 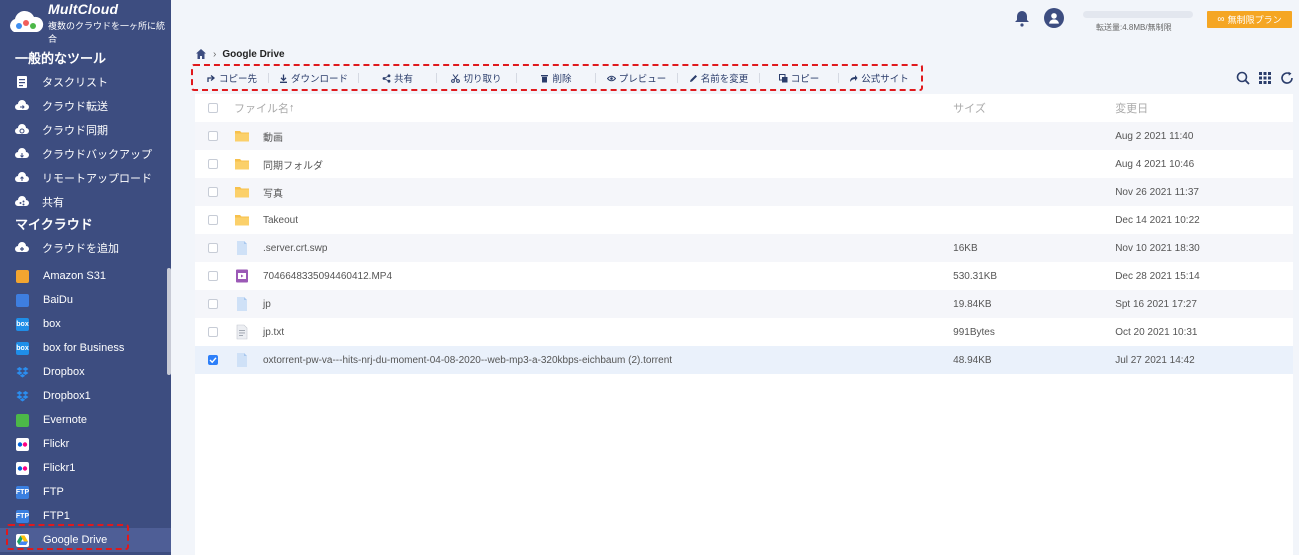 I want to click on table-row: jp.txt 991Bytes Oct 20 2021 10:31, so click(x=744, y=332).